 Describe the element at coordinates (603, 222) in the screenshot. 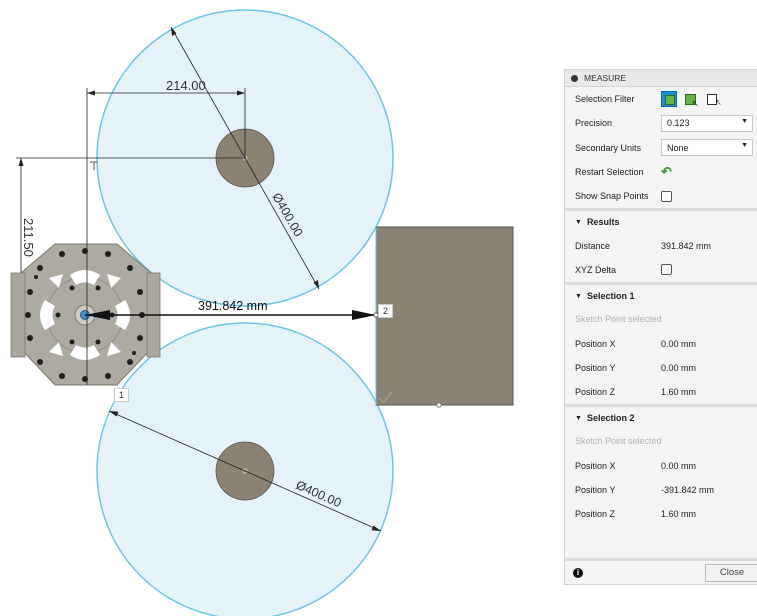

I see `results-title: Results` at that location.